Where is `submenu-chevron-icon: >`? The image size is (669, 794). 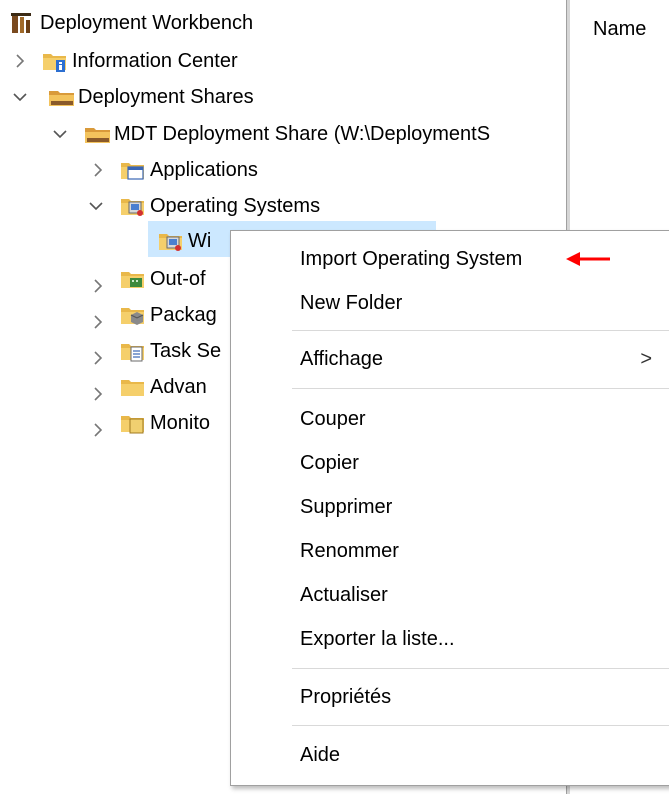 submenu-chevron-icon: > is located at coordinates (646, 358).